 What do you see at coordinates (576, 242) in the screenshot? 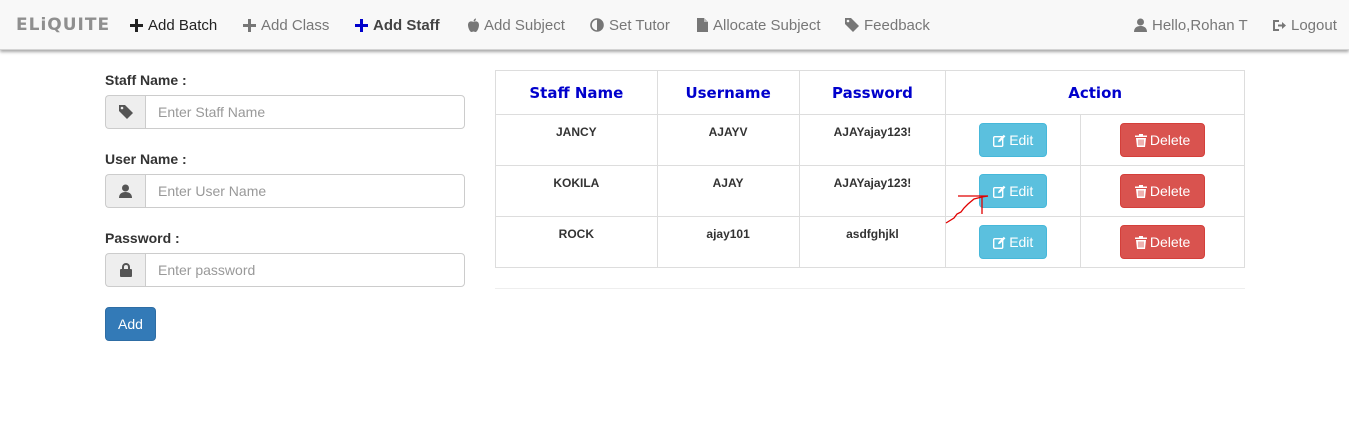
I see `cell-staff-name: ROCK` at bounding box center [576, 242].